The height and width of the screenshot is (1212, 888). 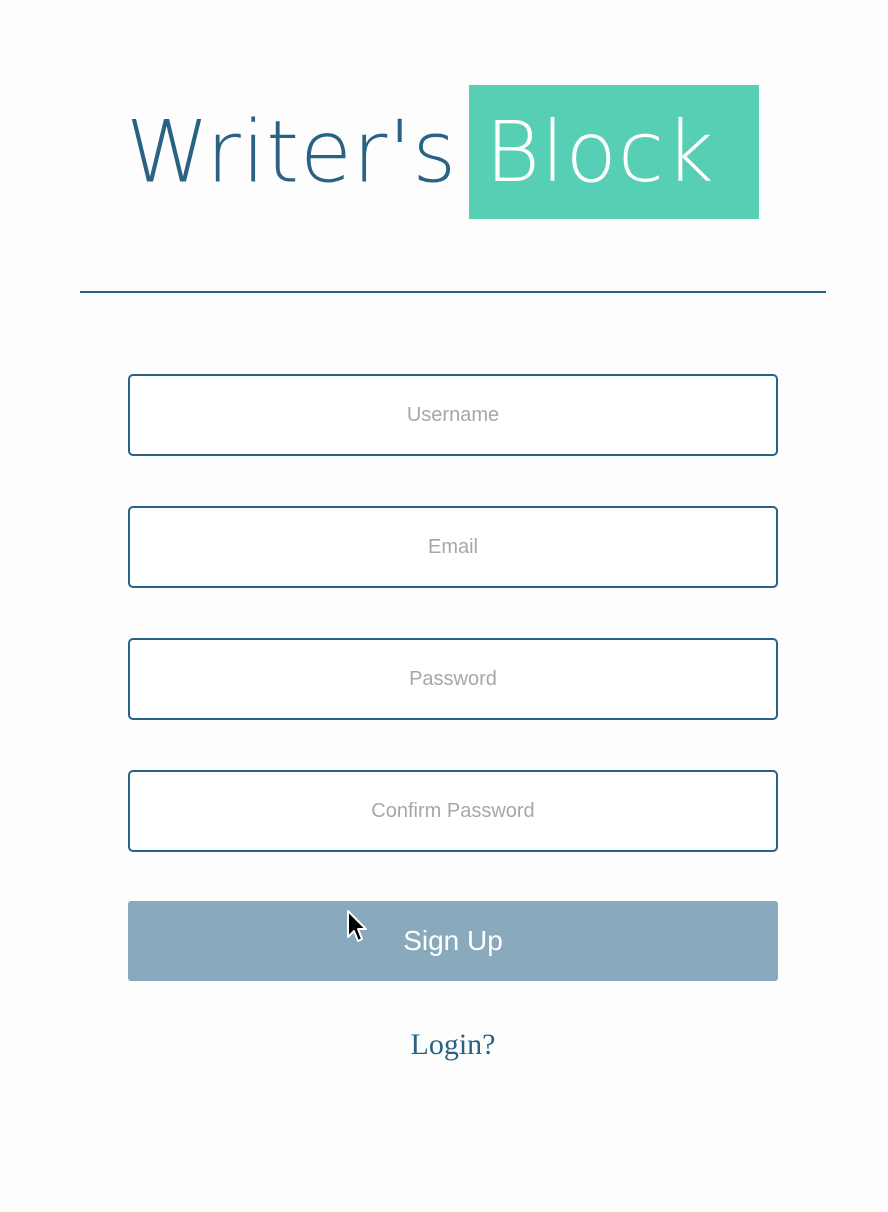 I want to click on username-field, so click(x=453, y=415).